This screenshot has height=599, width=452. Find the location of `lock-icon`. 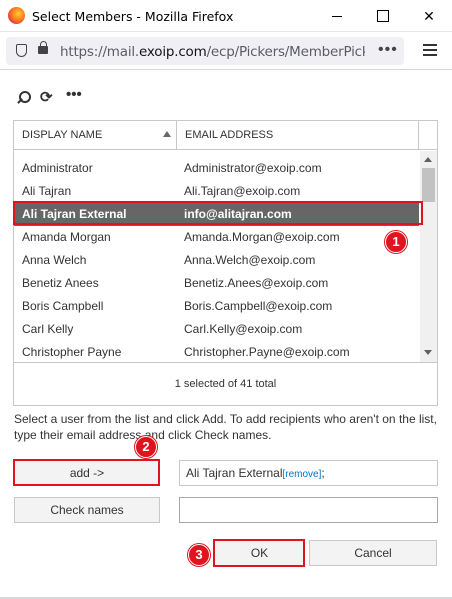

lock-icon is located at coordinates (43, 47).